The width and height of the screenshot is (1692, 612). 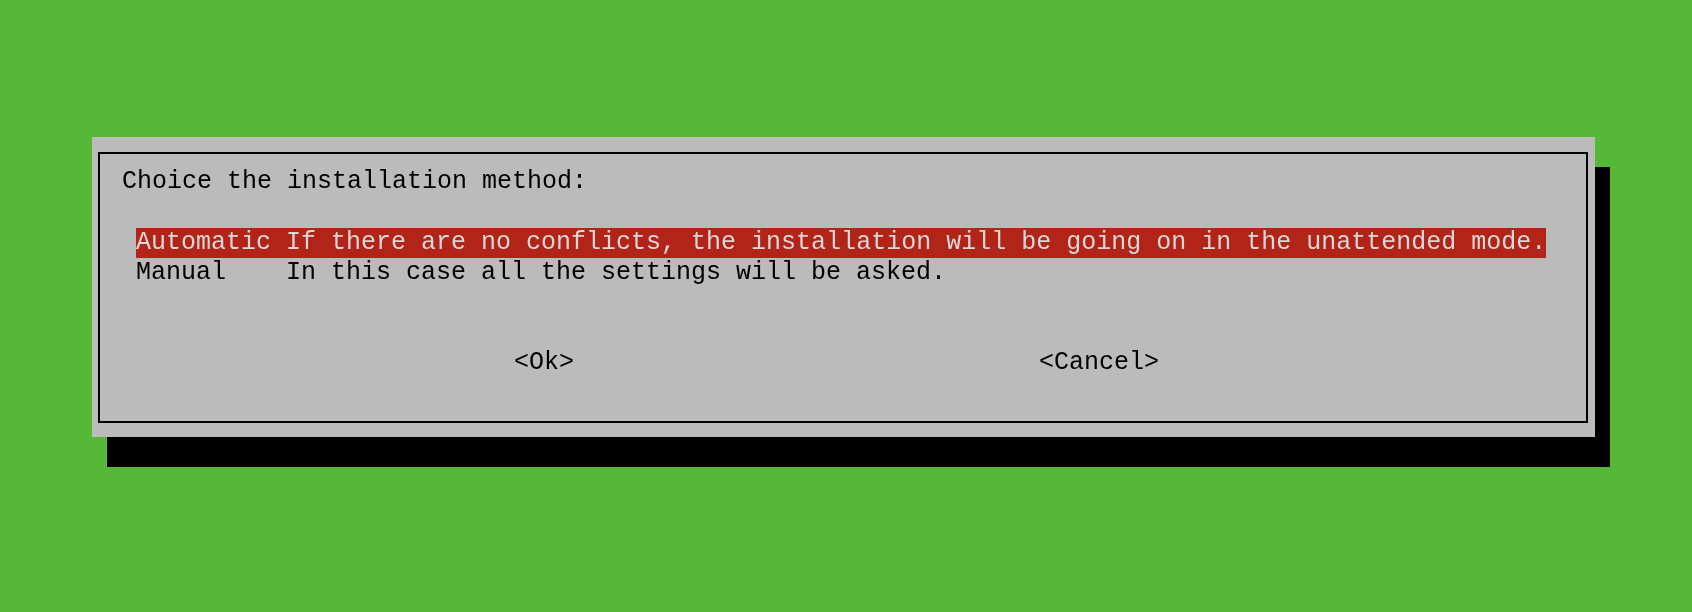 I want to click on menu-option: Manual In this case all the settings will be asked., so click(x=541, y=273).